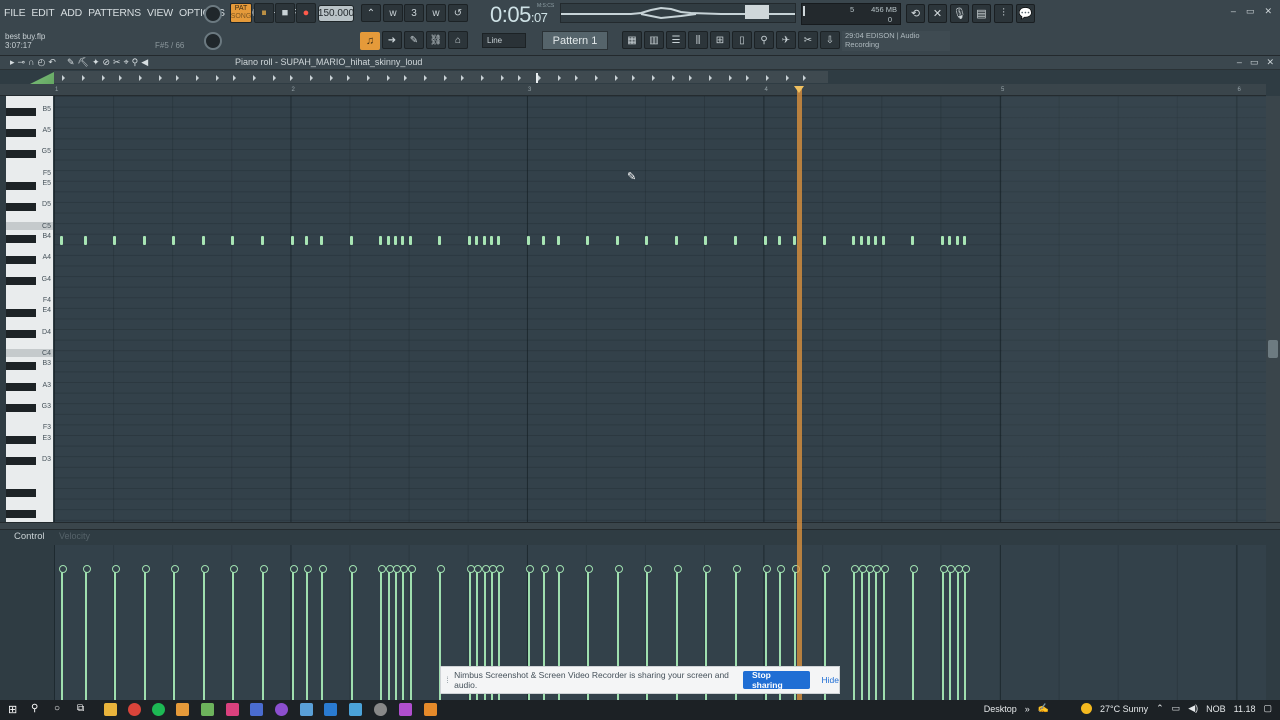 This screenshot has height=720, width=1280. What do you see at coordinates (52, 62) in the screenshot?
I see `undo-icon: ↶` at bounding box center [52, 62].